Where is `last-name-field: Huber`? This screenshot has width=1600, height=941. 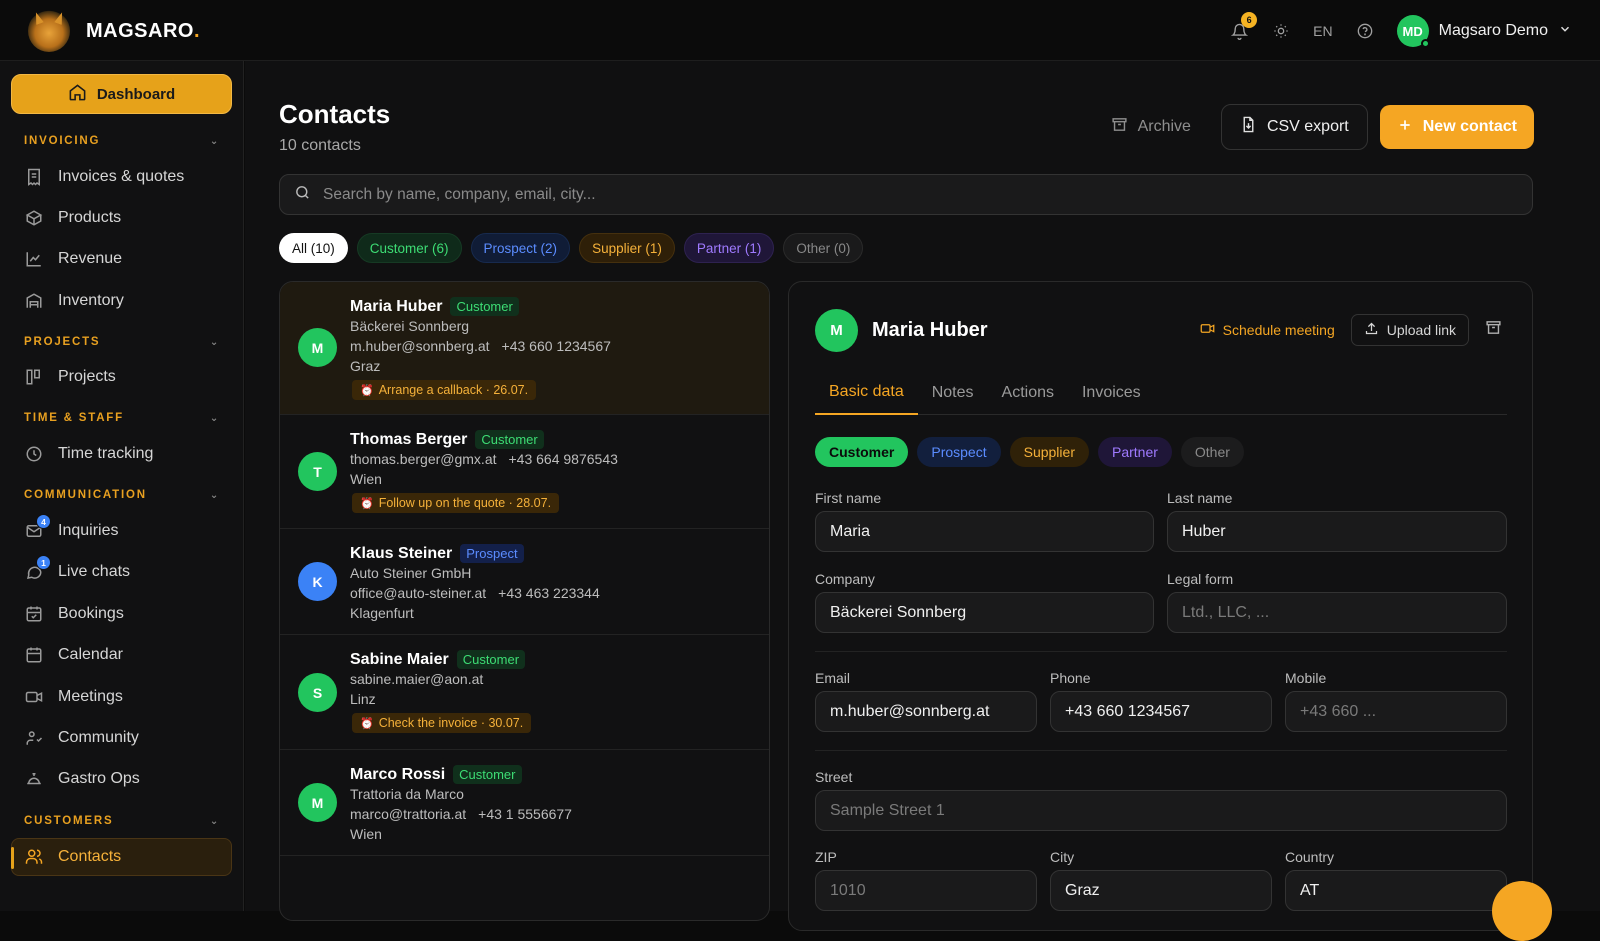
last-name-field: Huber is located at coordinates (1337, 531).